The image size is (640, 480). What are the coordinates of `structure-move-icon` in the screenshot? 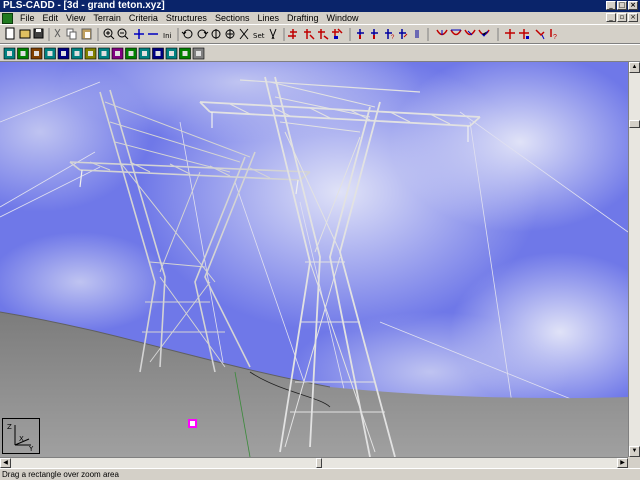 It's located at (309, 34).